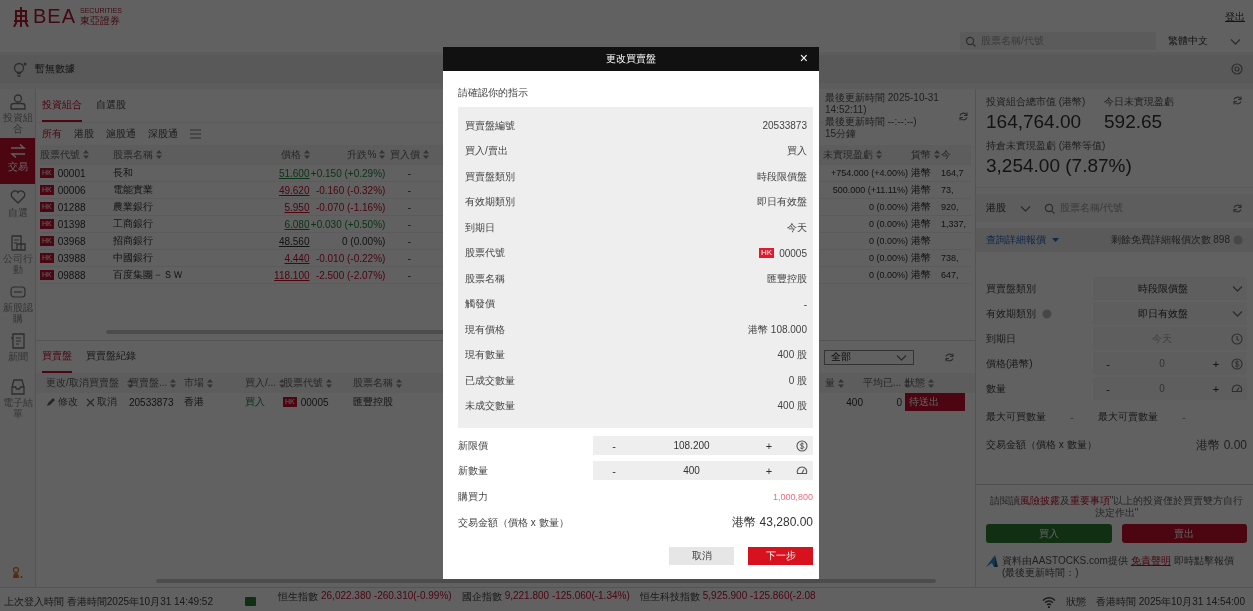  I want to click on buying-power-value: 1,000,800, so click(792, 497).